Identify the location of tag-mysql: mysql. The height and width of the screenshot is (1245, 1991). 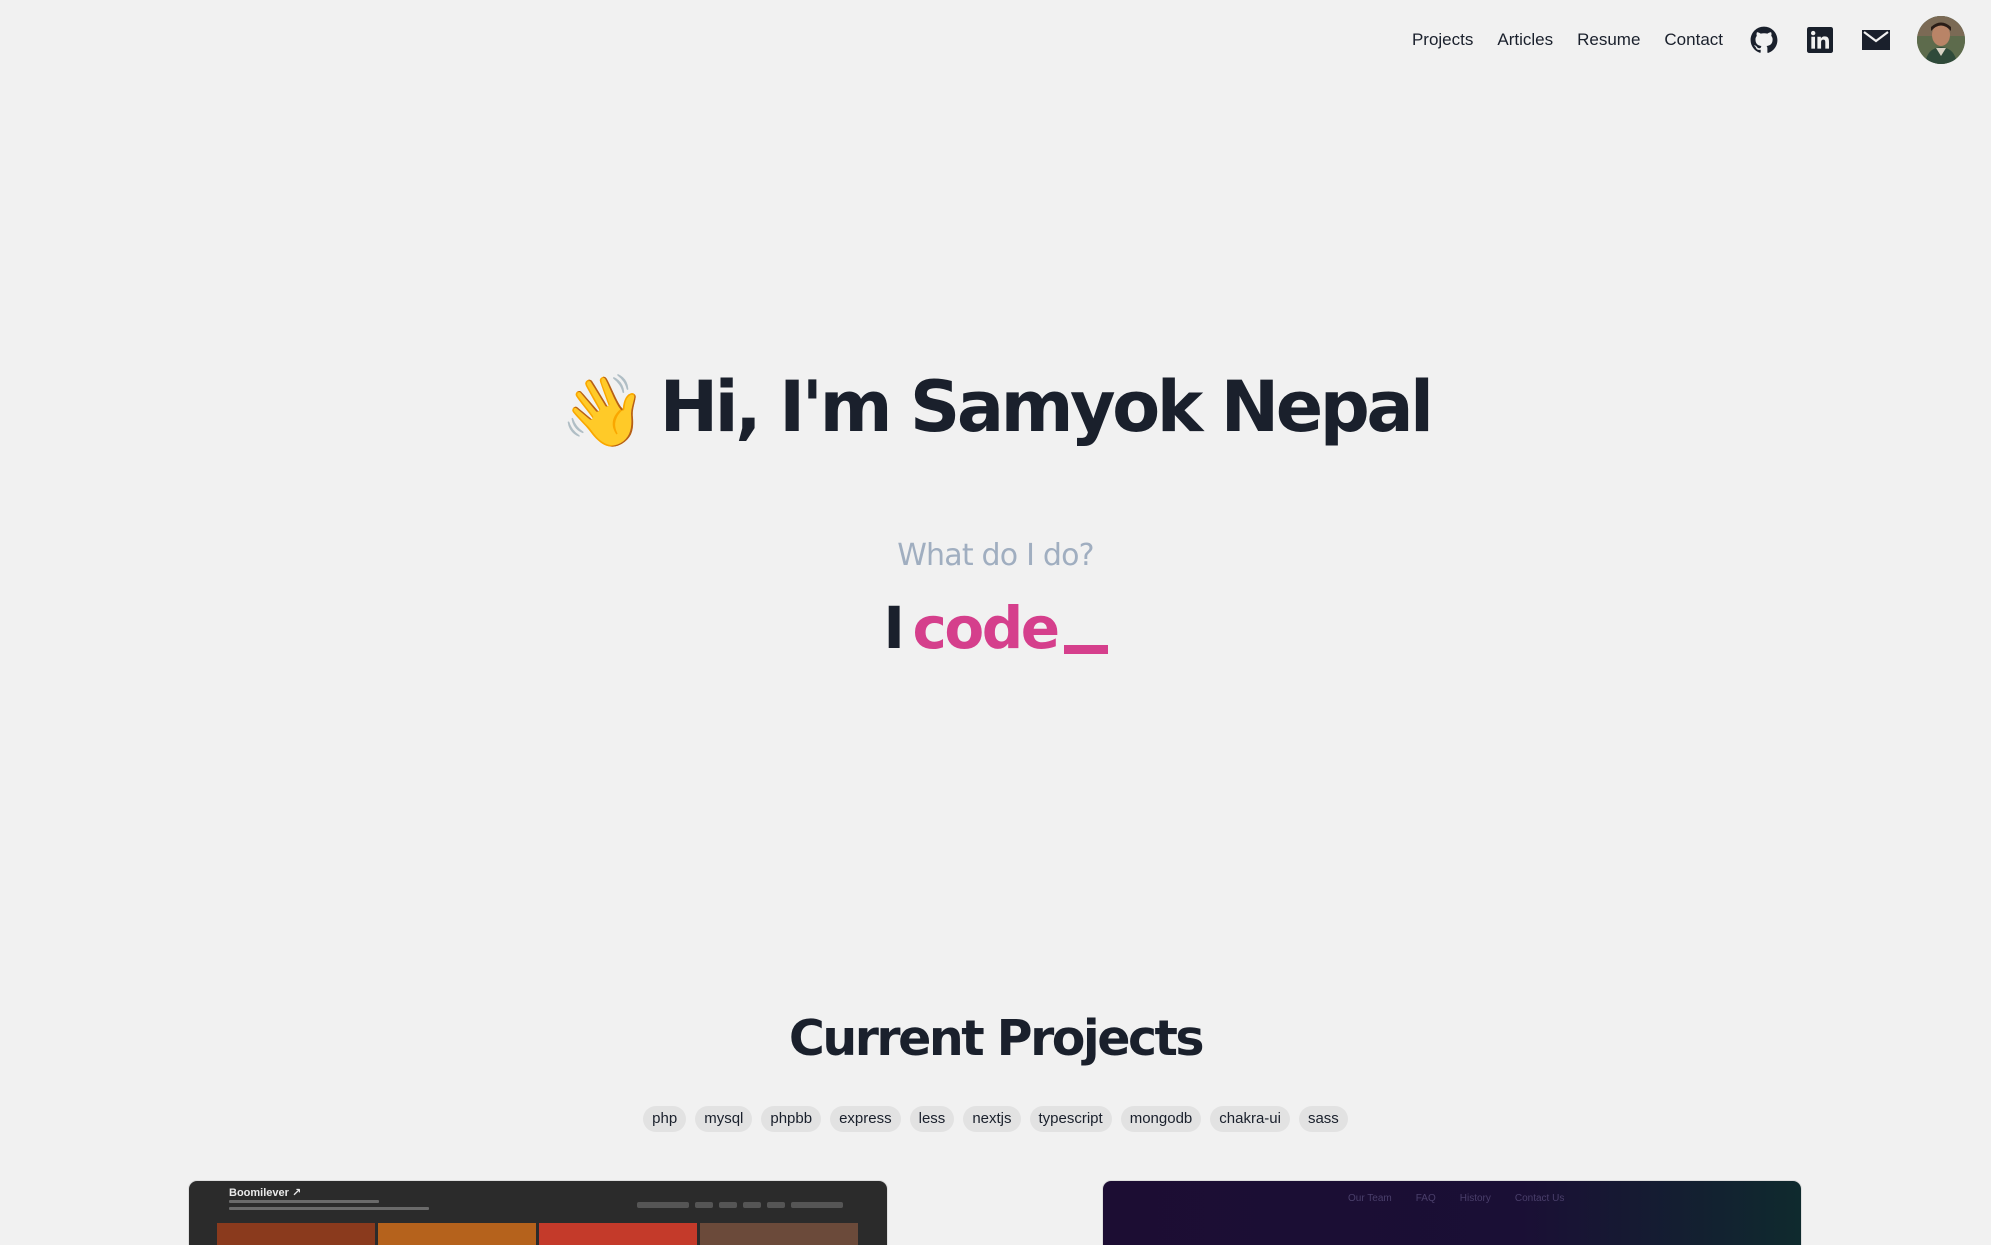
(724, 1119).